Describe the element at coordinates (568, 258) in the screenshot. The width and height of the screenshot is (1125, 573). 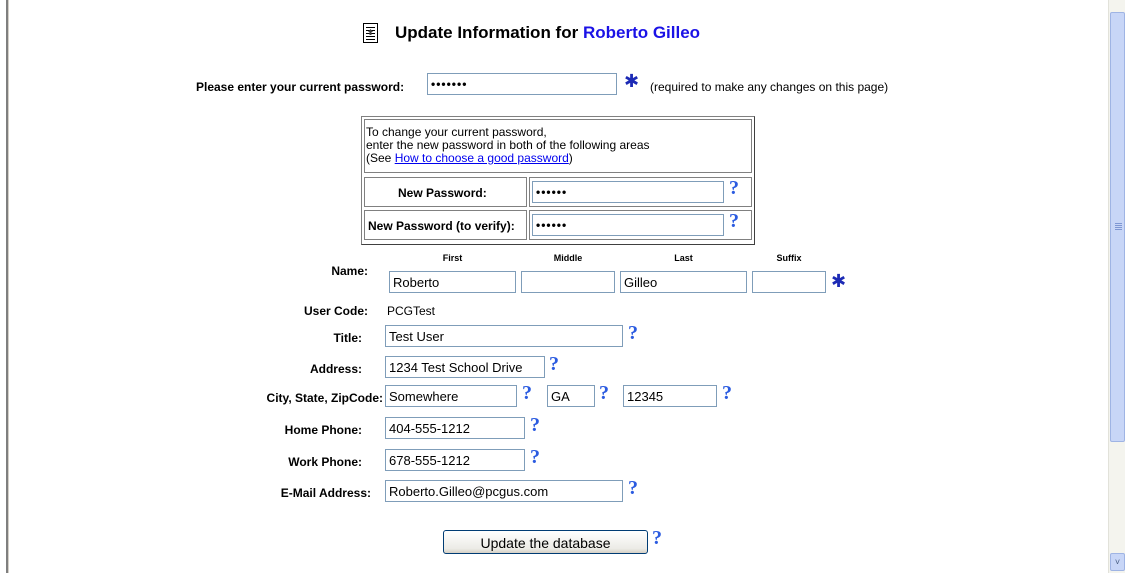
I see `middle-name-header: Middle` at that location.